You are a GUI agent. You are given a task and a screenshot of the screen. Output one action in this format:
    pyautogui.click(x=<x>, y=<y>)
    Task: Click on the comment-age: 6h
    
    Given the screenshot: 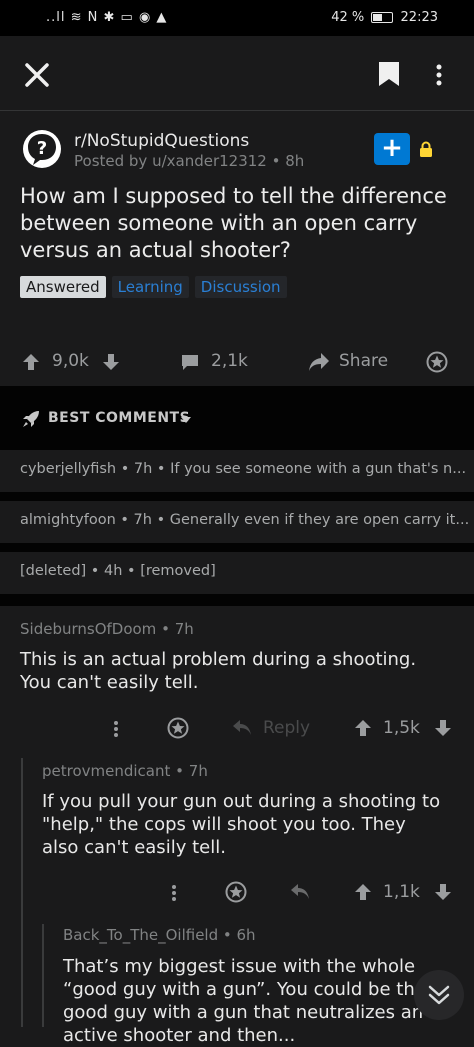 What is the action you would take?
    pyautogui.click(x=246, y=935)
    